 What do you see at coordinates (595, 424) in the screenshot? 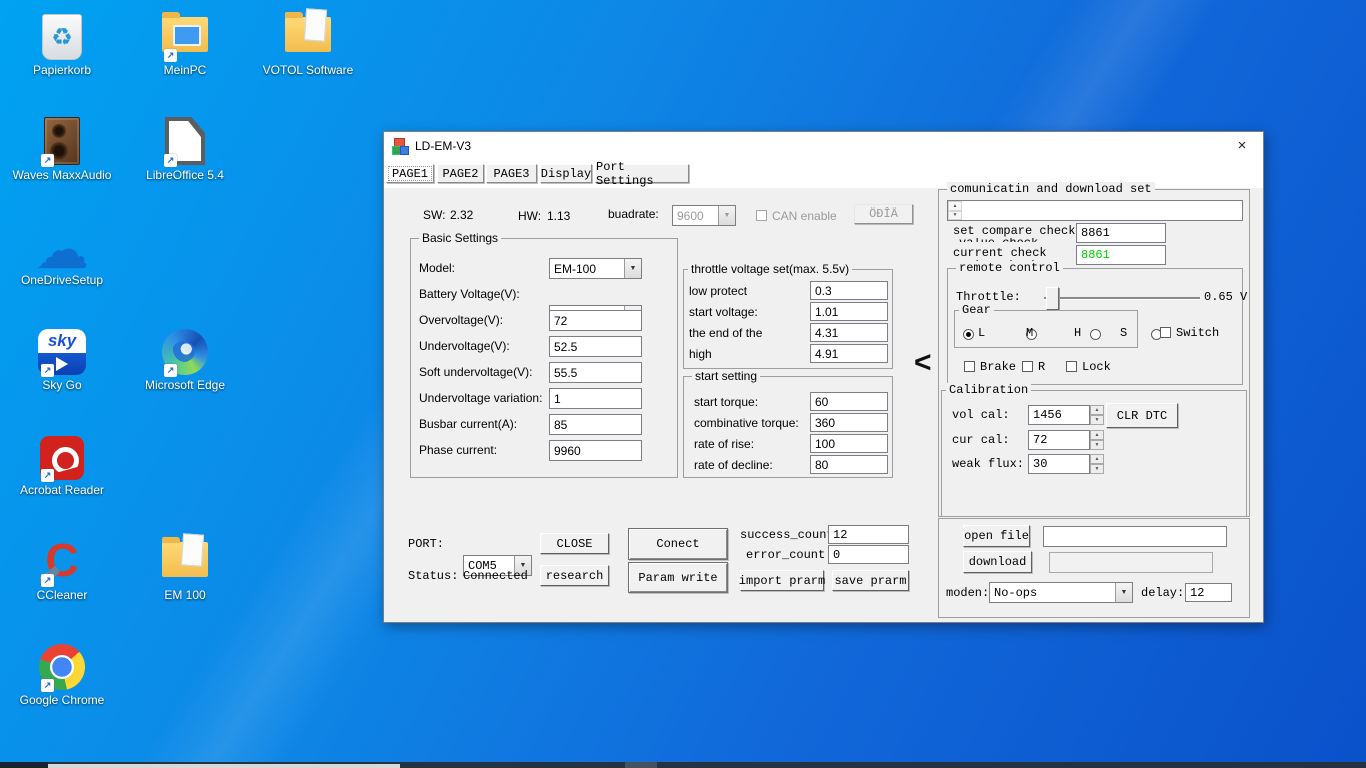
I see `busbar-current-field: 85` at bounding box center [595, 424].